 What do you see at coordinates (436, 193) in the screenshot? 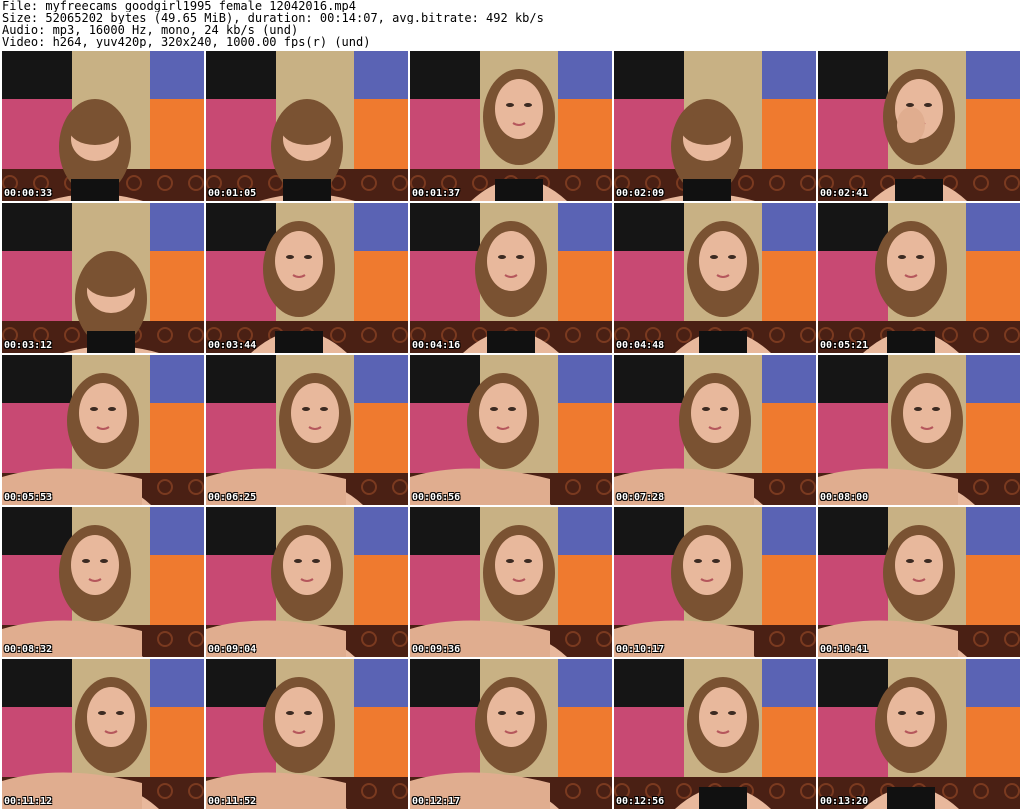
I see `timestamp-label: 00:01:37` at bounding box center [436, 193].